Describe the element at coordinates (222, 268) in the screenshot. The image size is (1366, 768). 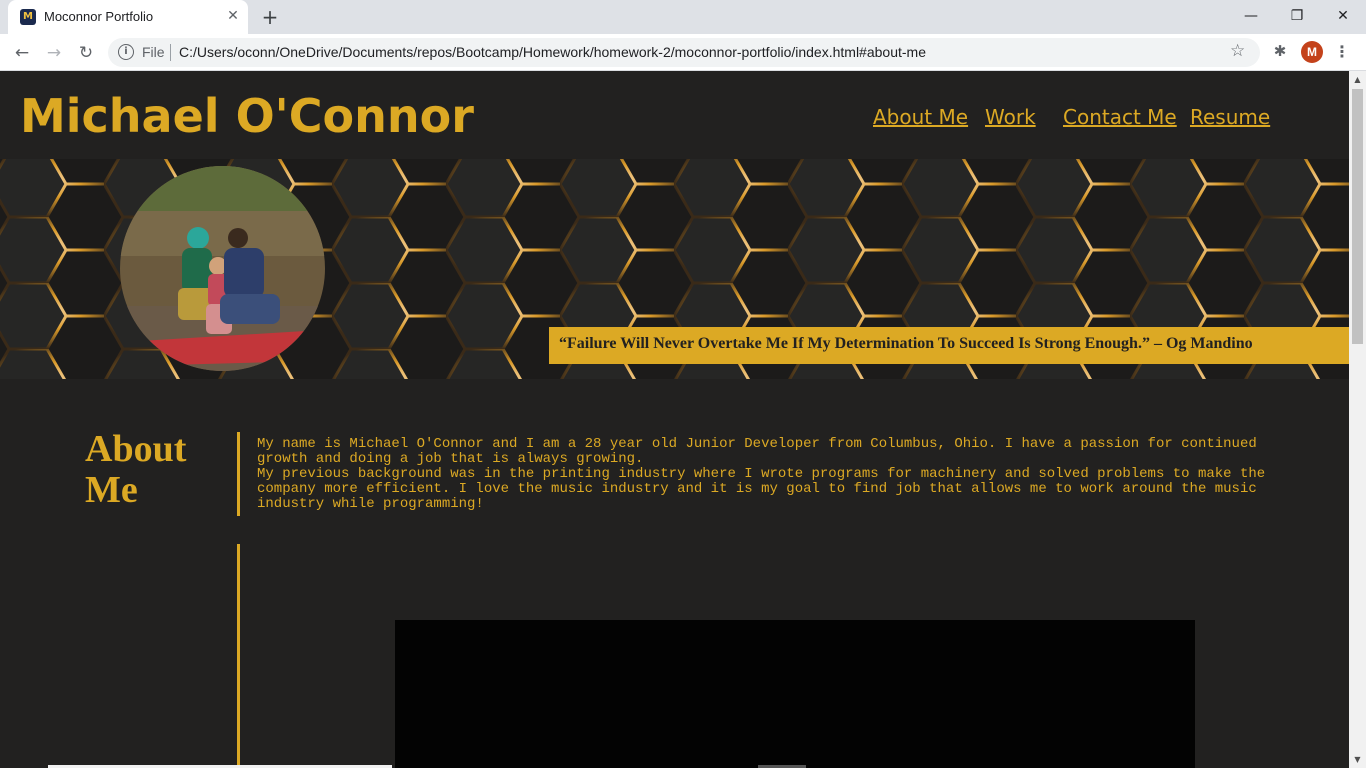
I see `family-photo` at that location.